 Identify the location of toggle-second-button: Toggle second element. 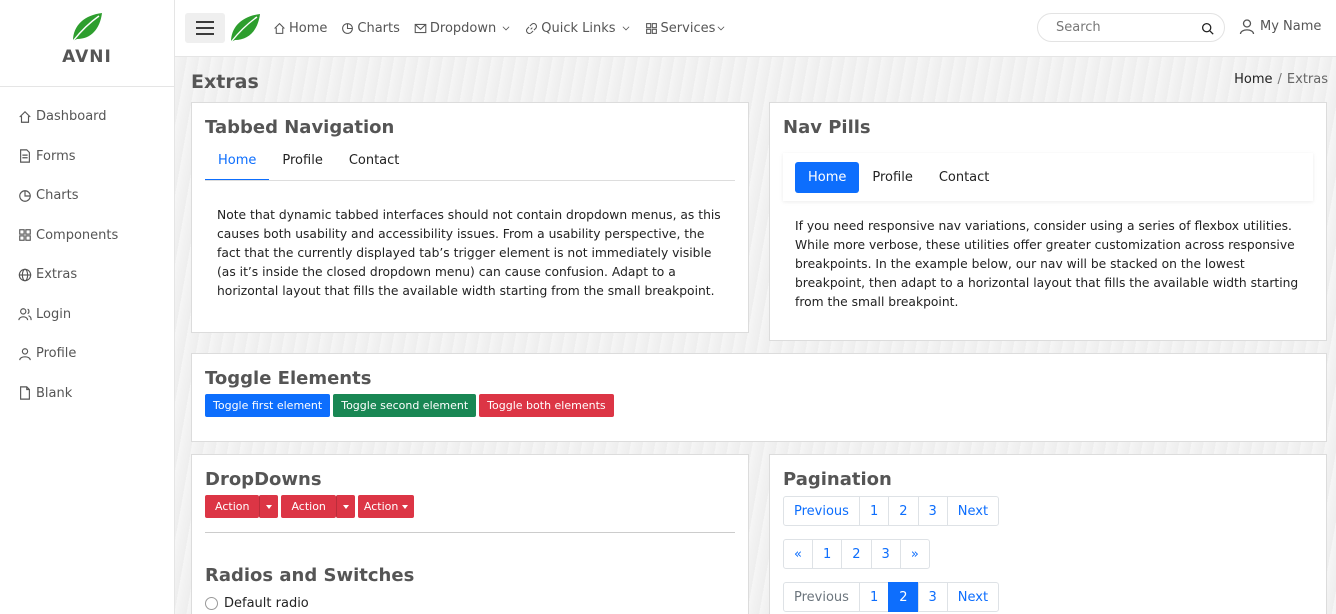
(405, 405).